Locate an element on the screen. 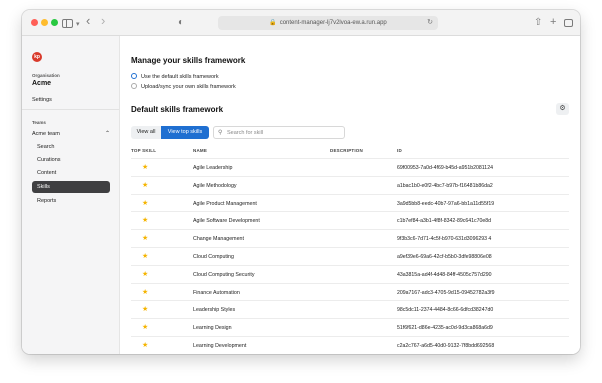  skill-name: Finance Automation is located at coordinates (216, 292).